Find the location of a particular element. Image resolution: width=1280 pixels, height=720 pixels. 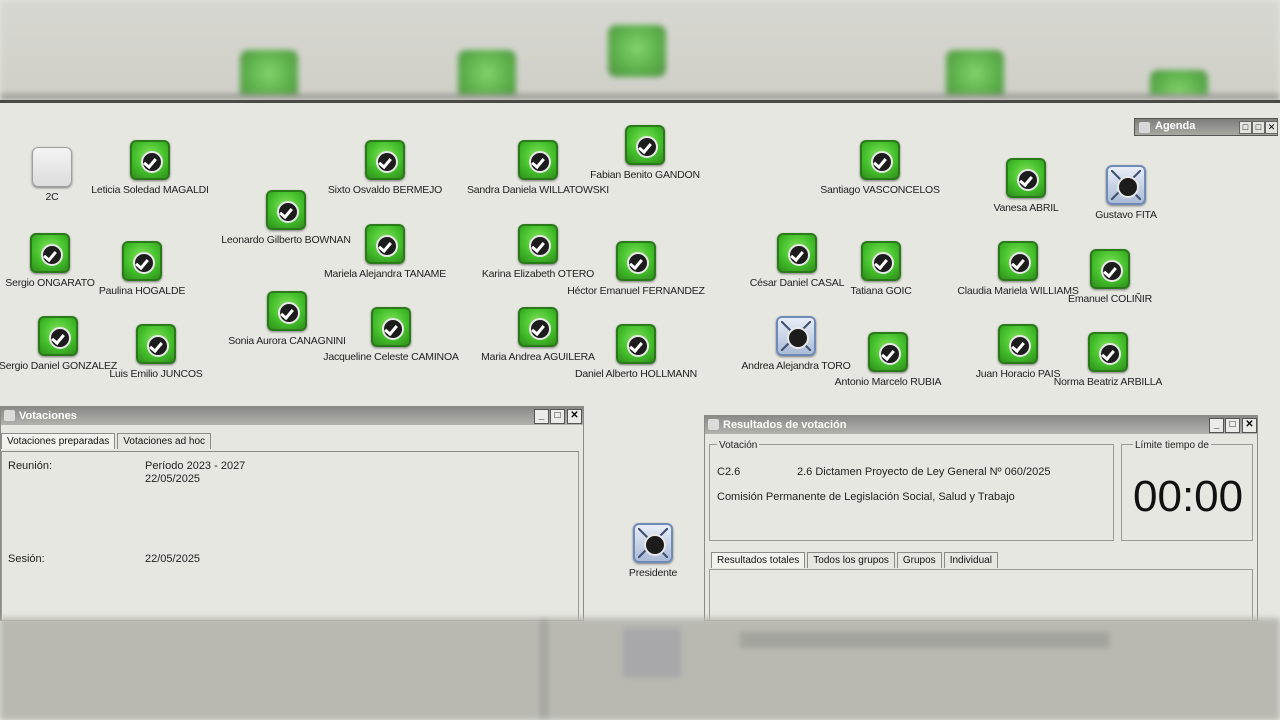

agenda-window-bar: Agenda □ □ ✕ is located at coordinates (1206, 127).